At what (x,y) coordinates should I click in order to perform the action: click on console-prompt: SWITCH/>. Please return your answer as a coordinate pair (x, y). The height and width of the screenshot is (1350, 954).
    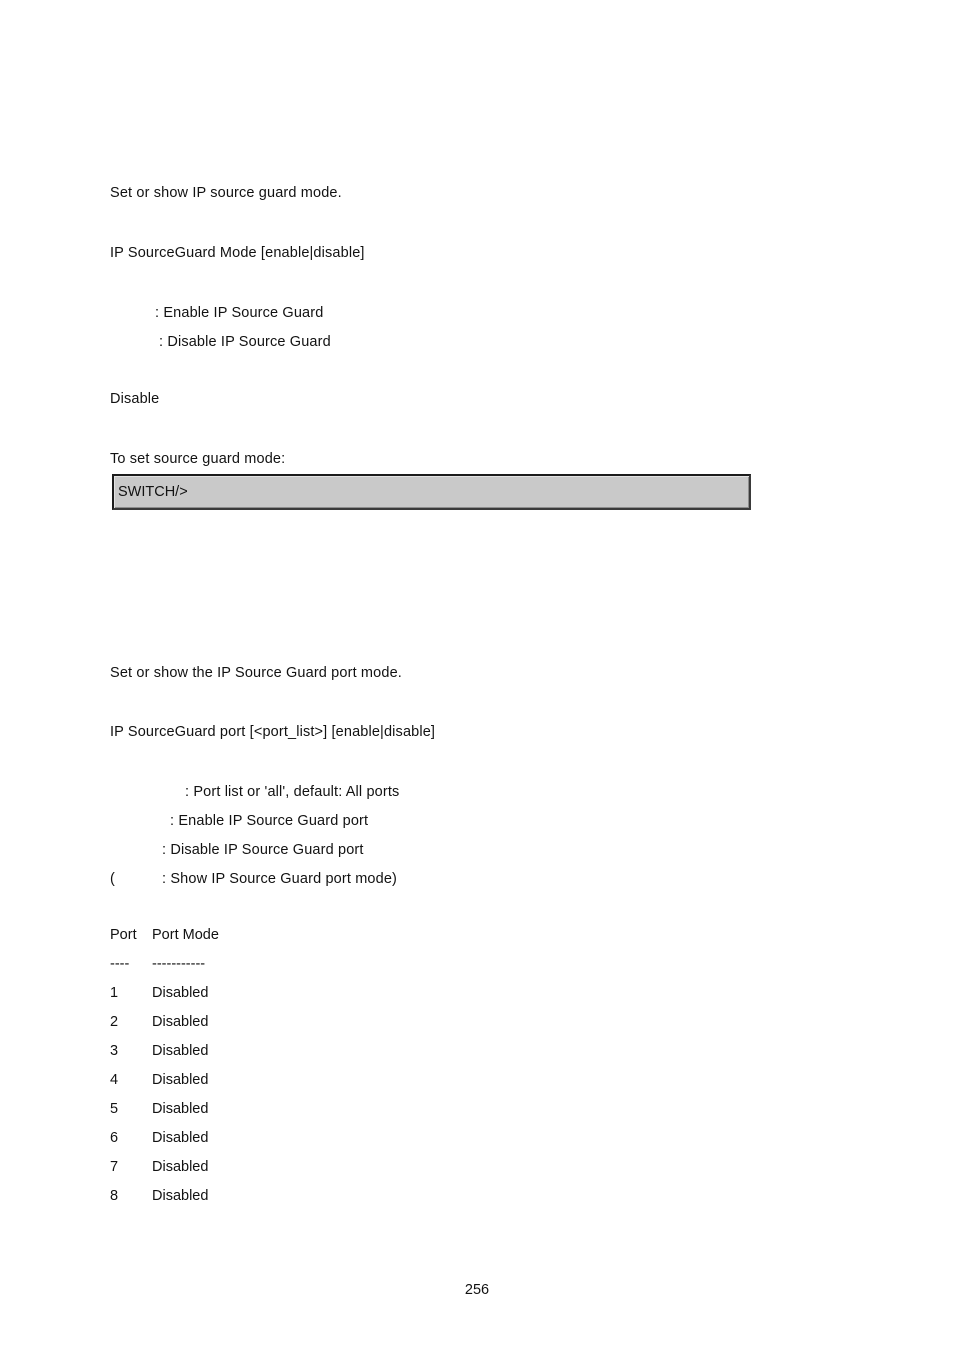
    Looking at the image, I should click on (153, 492).